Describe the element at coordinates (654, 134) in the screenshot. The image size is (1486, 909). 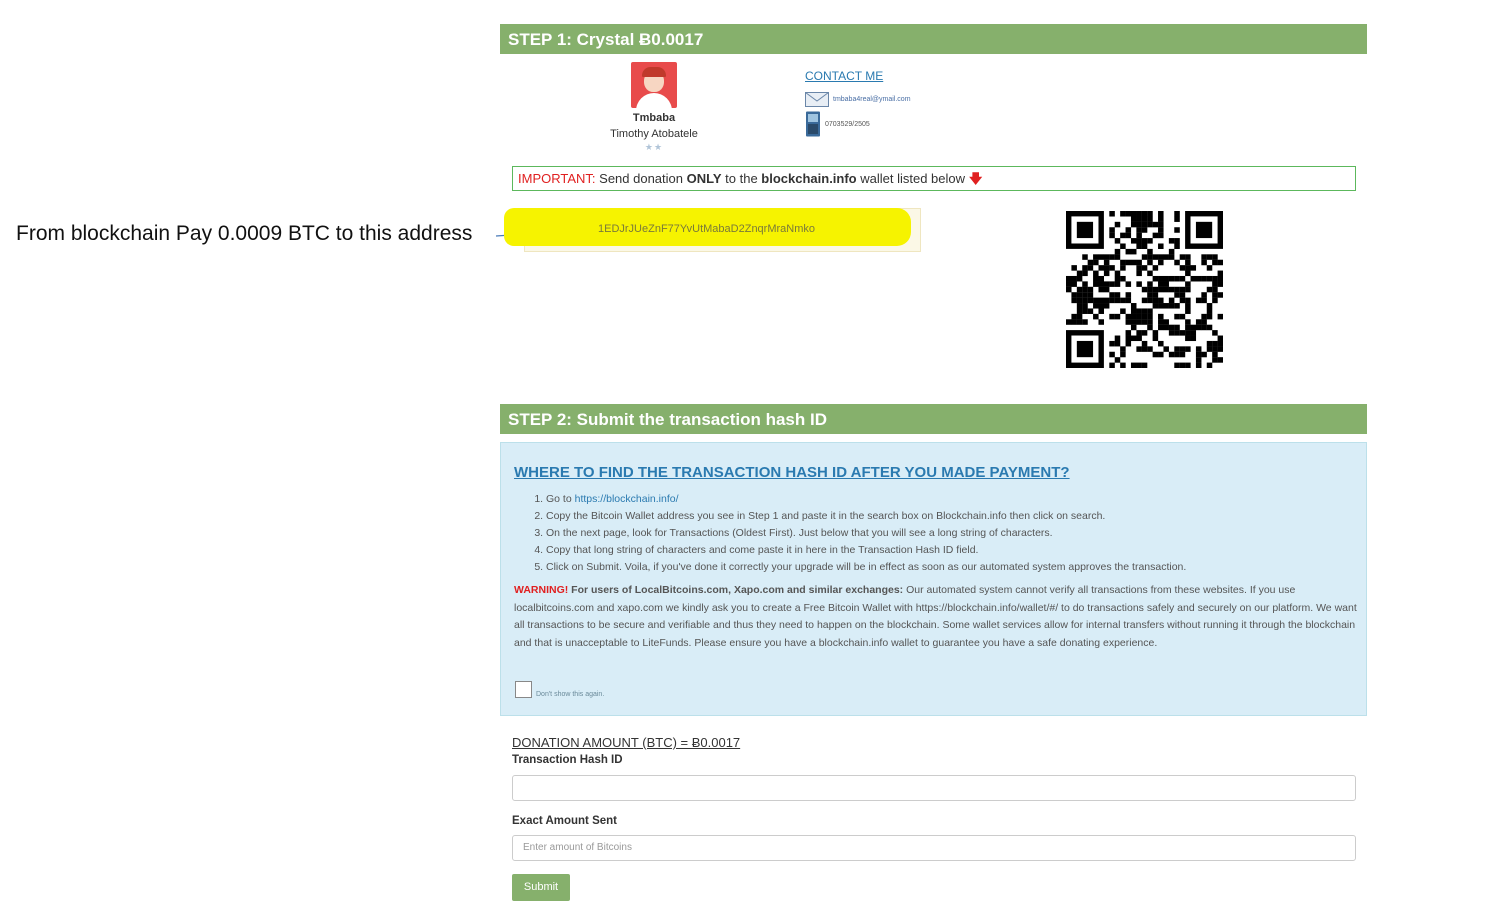
I see `profile-fullname: Timothy Atobatele` at that location.